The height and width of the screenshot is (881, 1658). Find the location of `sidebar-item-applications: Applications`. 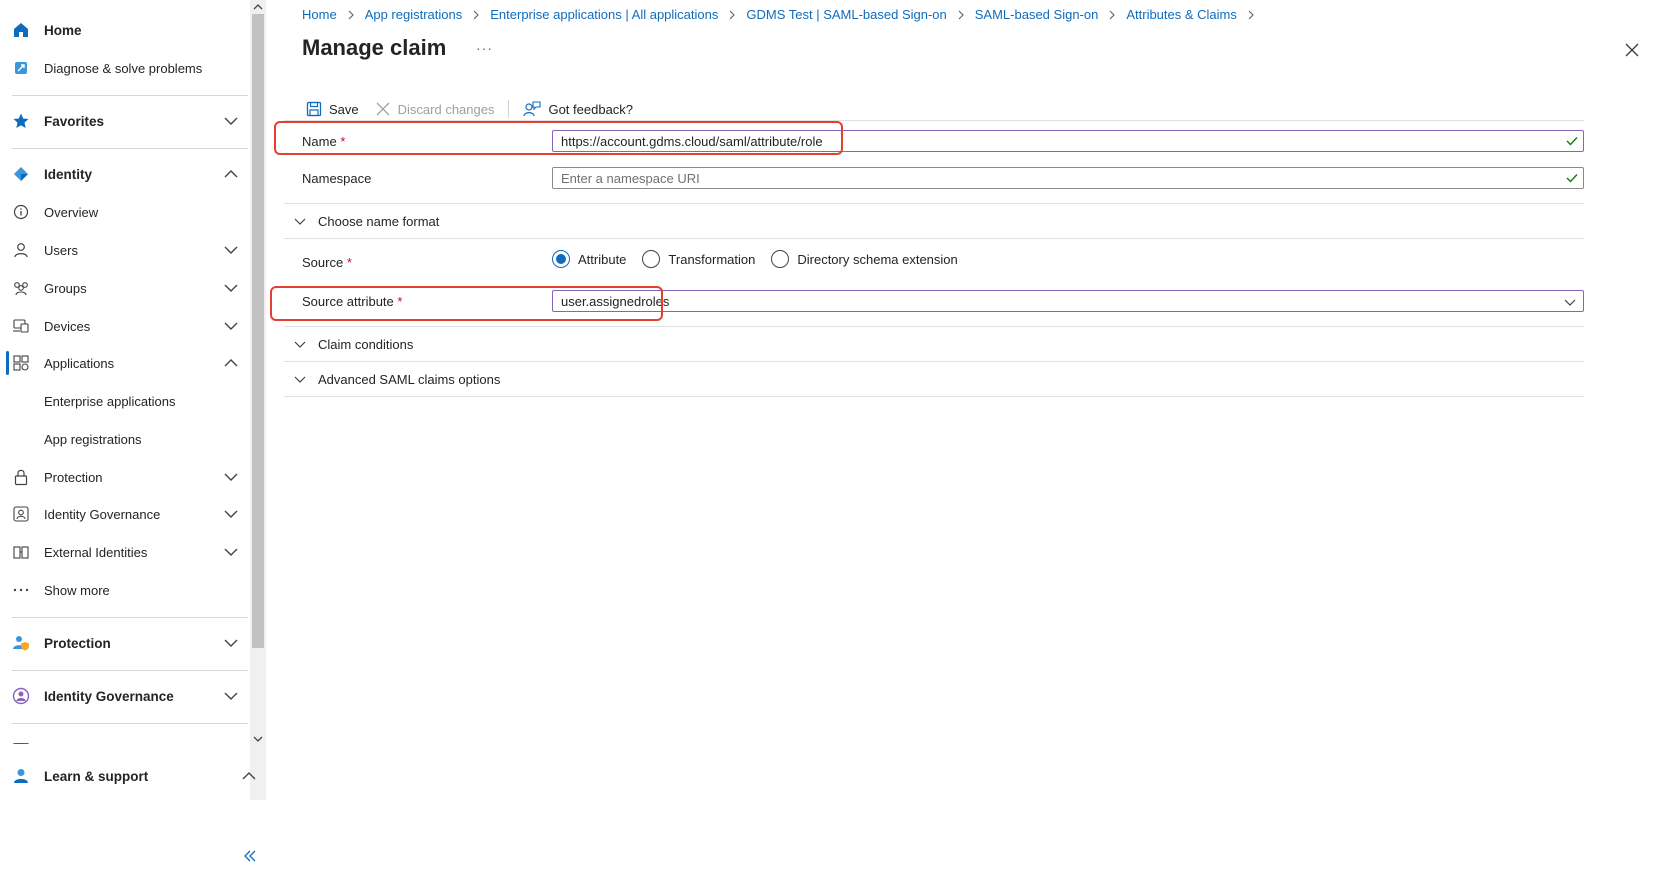

sidebar-item-applications: Applications is located at coordinates (125, 363).